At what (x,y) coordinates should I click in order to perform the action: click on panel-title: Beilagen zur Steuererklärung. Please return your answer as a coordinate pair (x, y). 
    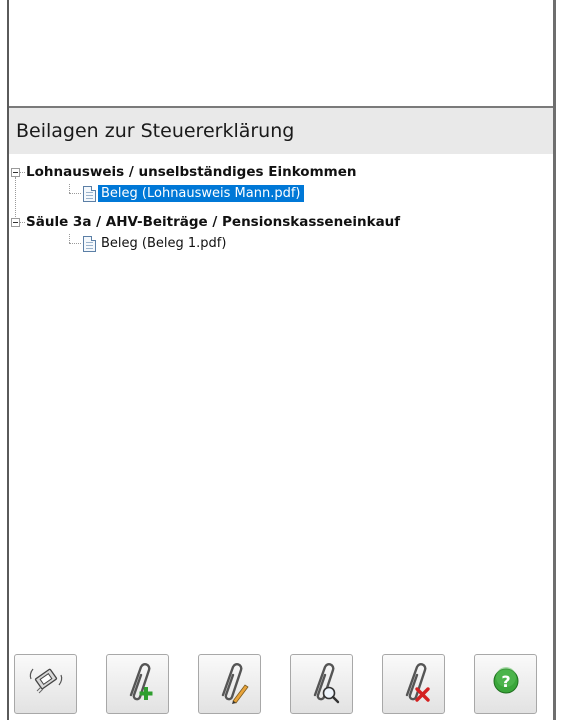
    Looking at the image, I should click on (155, 131).